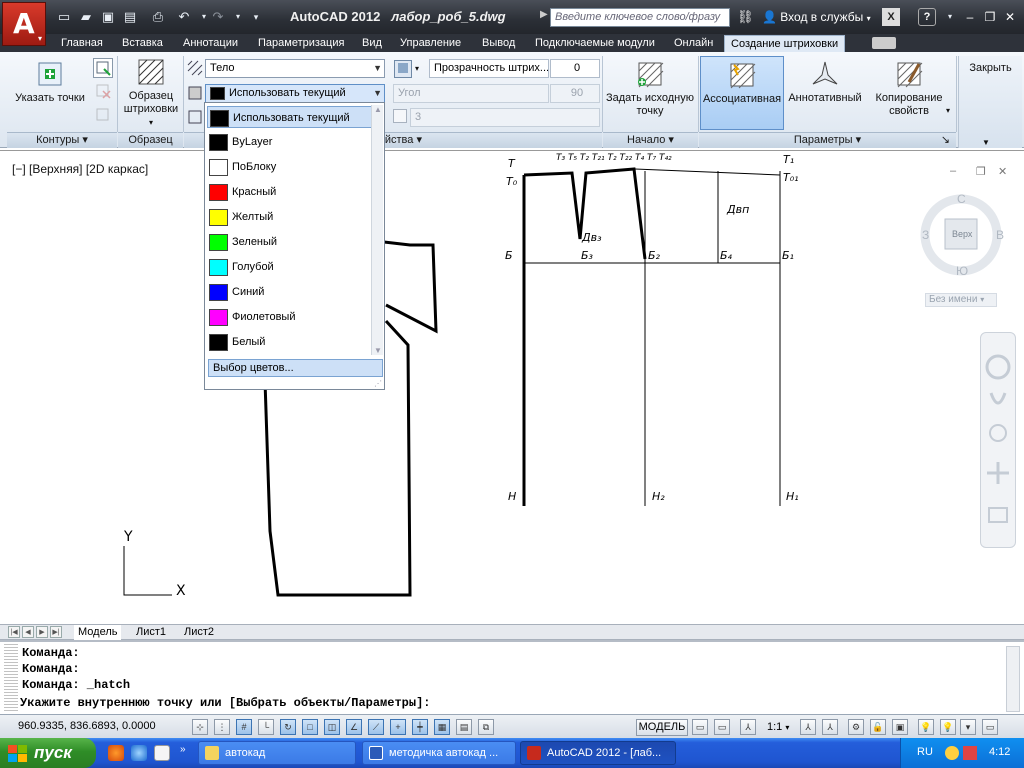 Image resolution: width=1024 pixels, height=768 pixels. What do you see at coordinates (662, 727) in the screenshot?
I see `model-space-button: МОДЕЛЬ` at bounding box center [662, 727].